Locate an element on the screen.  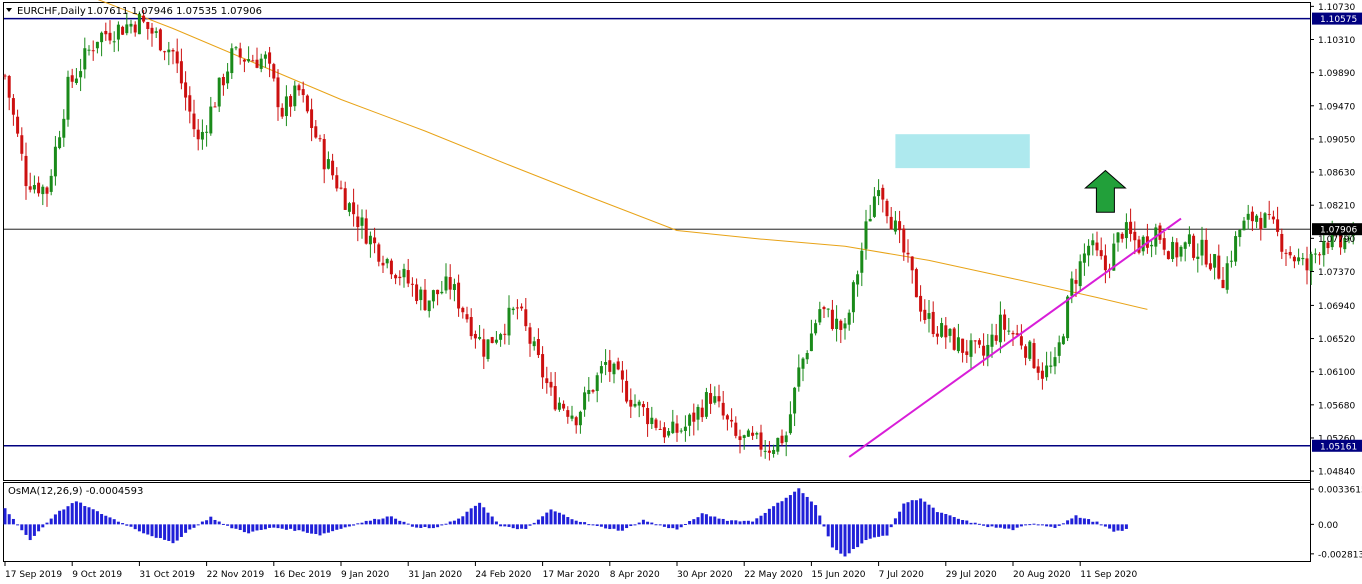
price-tick-label: 1.06100 is located at coordinates (1336, 373).